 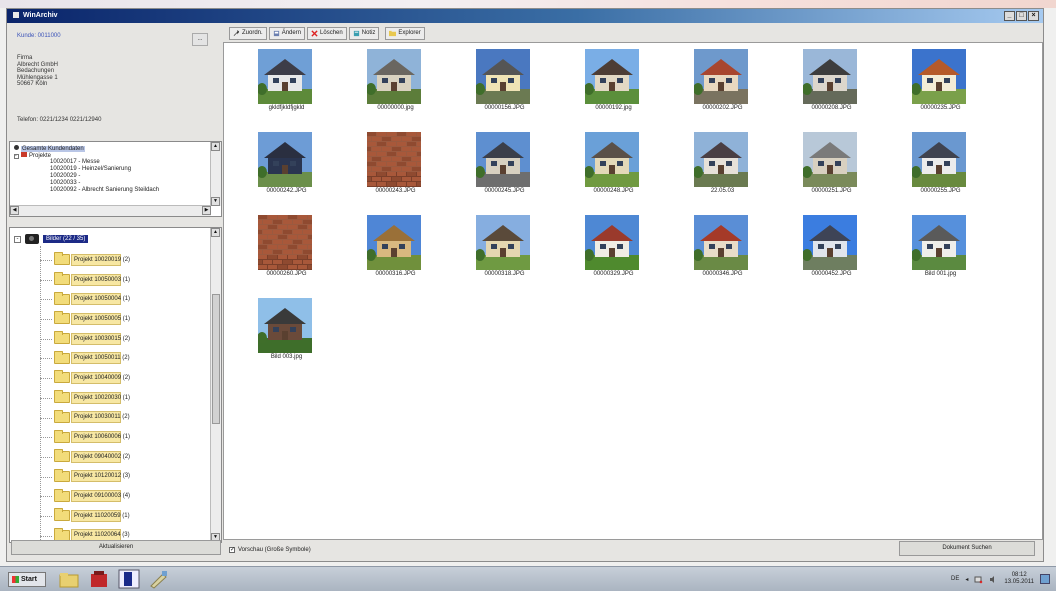 What do you see at coordinates (525, 16) in the screenshot?
I see `title-bar: WinArchiv _ □ ×` at bounding box center [525, 16].